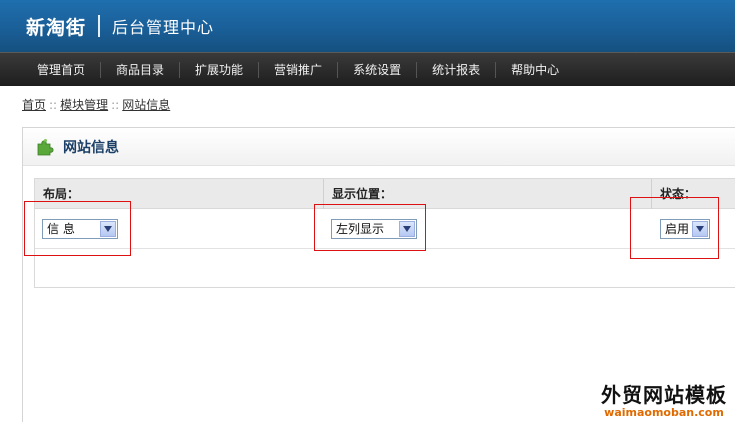 This screenshot has width=735, height=422. What do you see at coordinates (163, 27) in the screenshot?
I see `header-subtitle: 后台管理中心` at bounding box center [163, 27].